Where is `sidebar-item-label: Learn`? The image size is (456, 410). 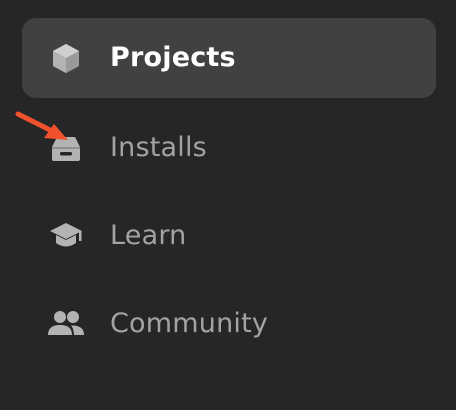
sidebar-item-label: Learn is located at coordinates (148, 235).